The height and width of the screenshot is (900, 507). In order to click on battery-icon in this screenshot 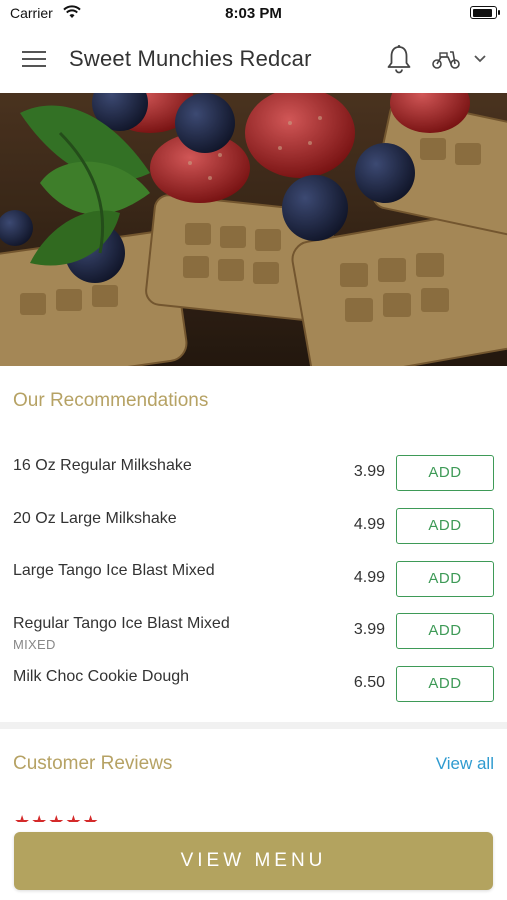, I will do `click(485, 12)`.